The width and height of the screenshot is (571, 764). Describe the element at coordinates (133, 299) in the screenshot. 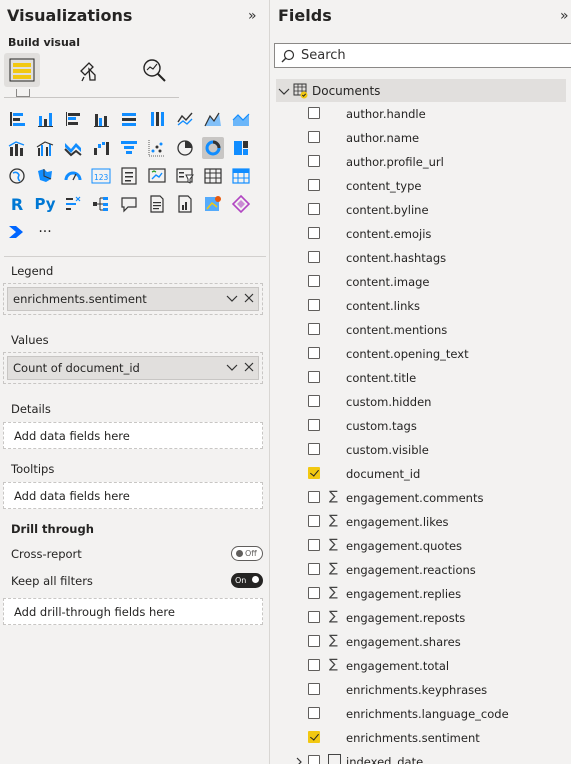

I see `legend-field-pill: enrichments.sentiment` at that location.